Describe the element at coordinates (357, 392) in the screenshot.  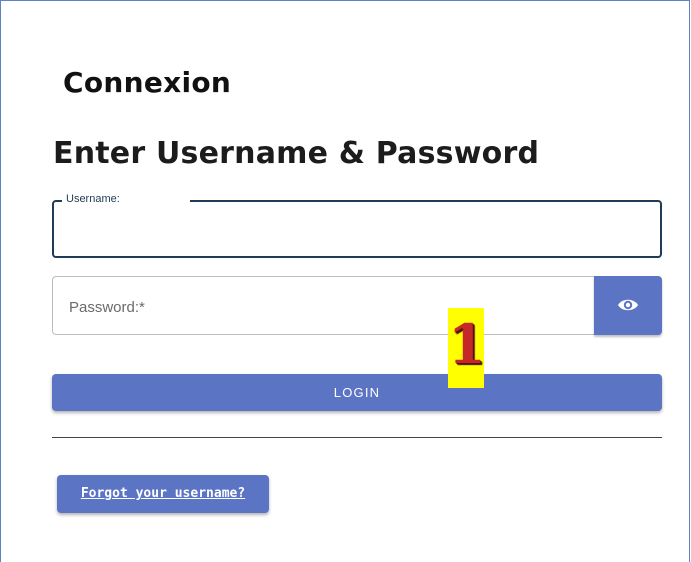
I see `login-button: LOGIN` at that location.